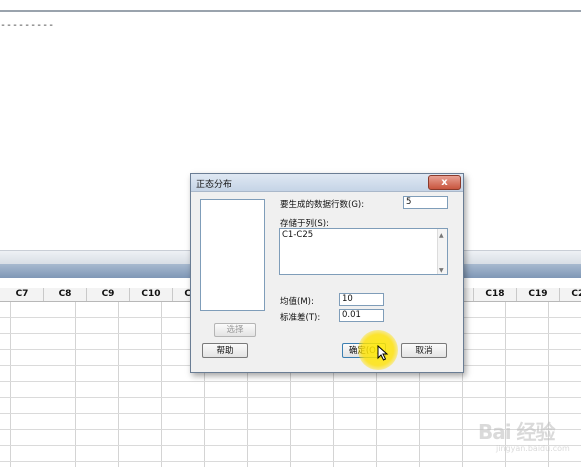  I want to click on watermark-text: Bai 经验, so click(517, 432).